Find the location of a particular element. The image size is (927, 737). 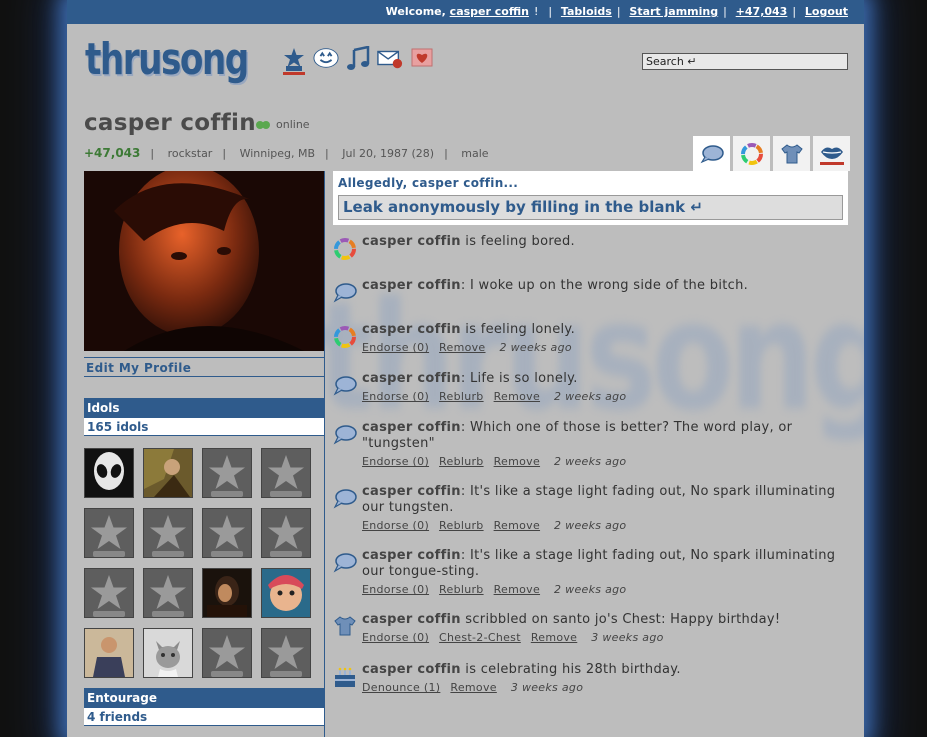

face-icon is located at coordinates (326, 61).